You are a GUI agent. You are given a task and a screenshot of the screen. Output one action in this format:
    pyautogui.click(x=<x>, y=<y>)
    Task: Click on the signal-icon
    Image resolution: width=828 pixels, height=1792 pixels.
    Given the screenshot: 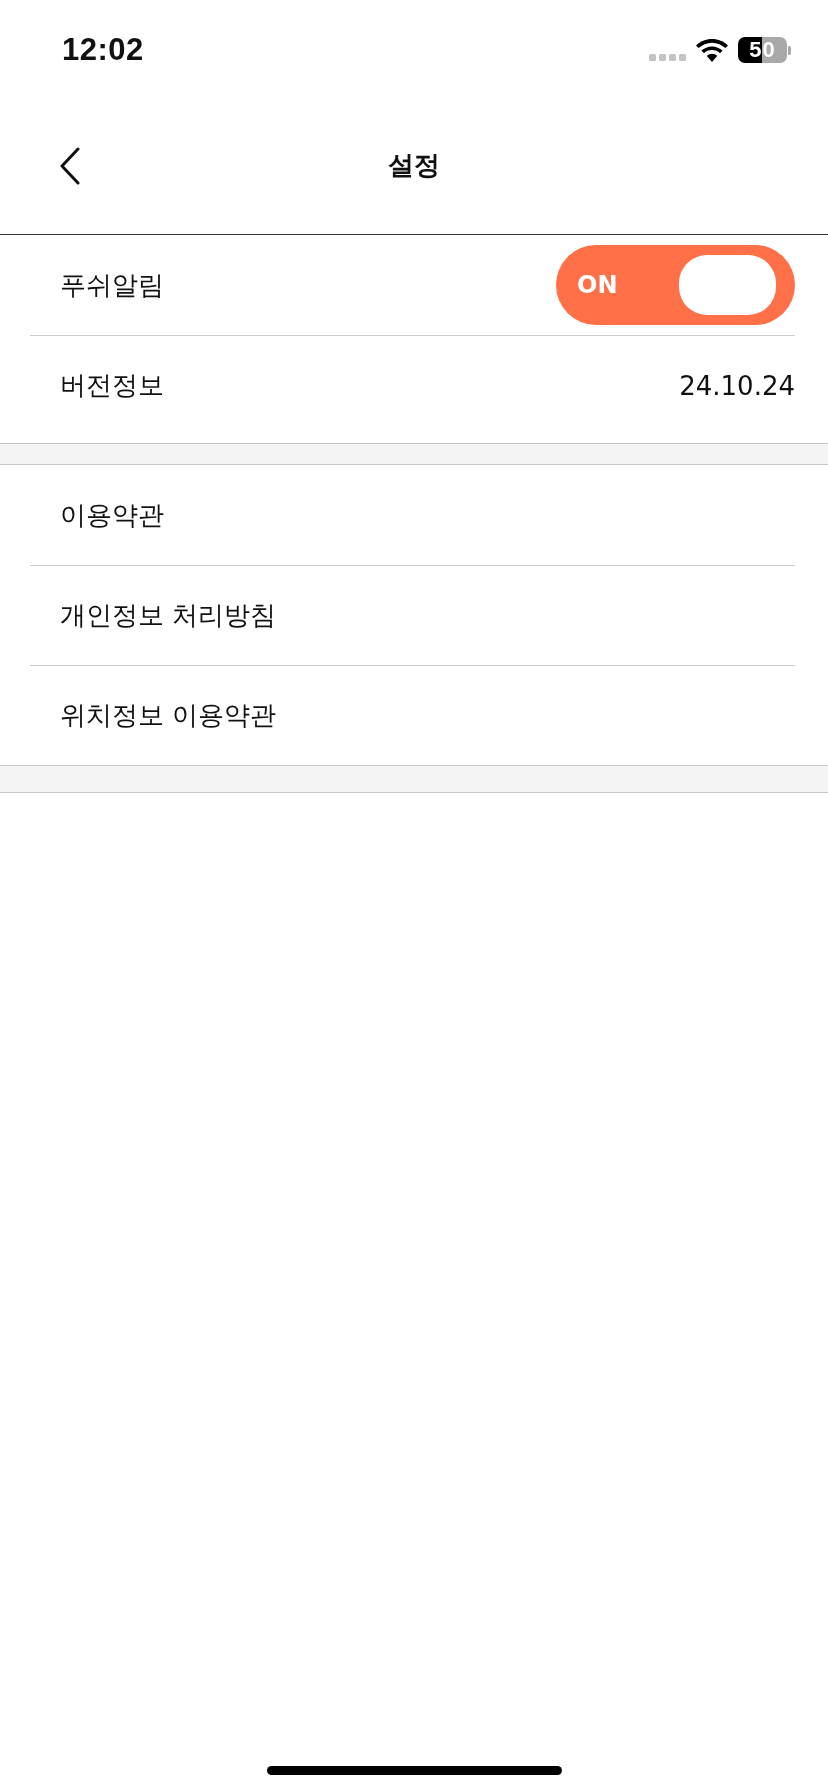 What is the action you would take?
    pyautogui.click(x=667, y=57)
    